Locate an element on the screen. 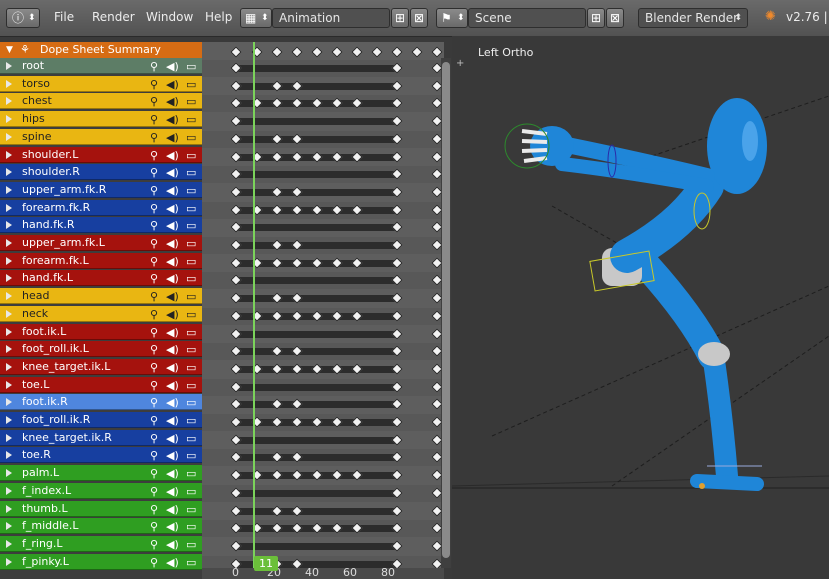  channel-row: toe.L ⚲ ◀) ▭ is located at coordinates (101, 384).